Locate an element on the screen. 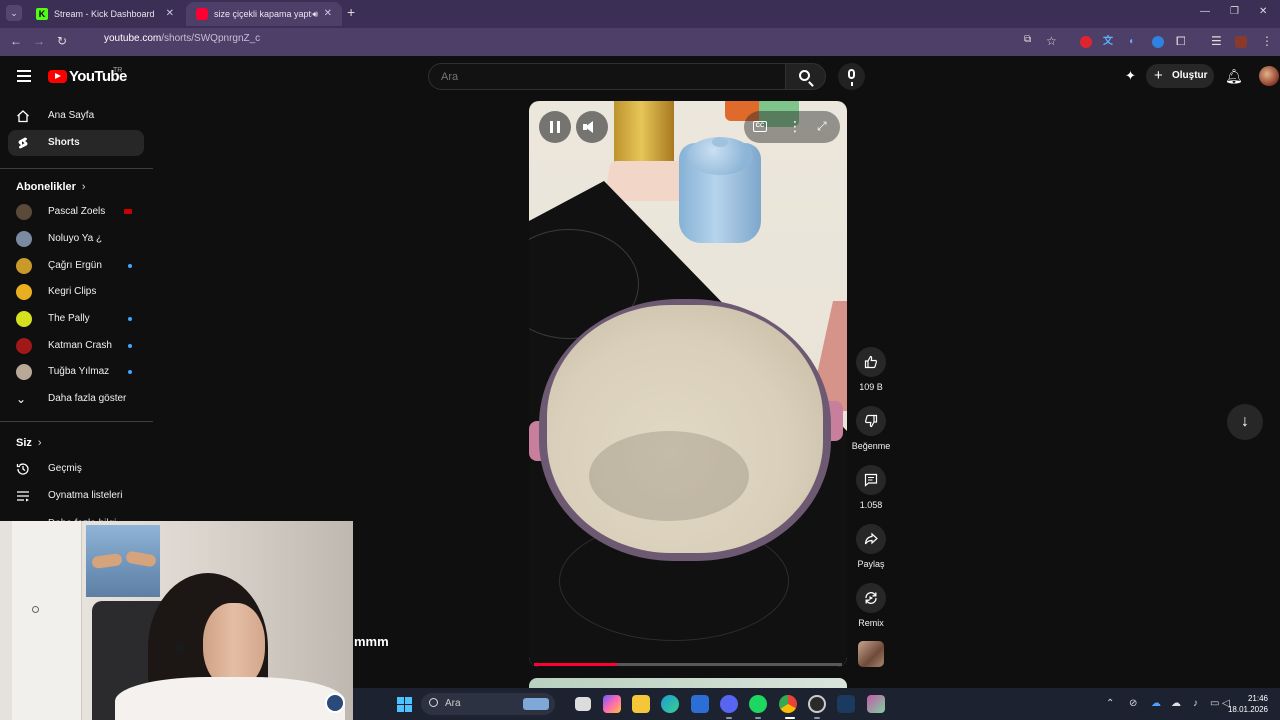 This screenshot has width=1280, height=720. reload-icon: ↻ is located at coordinates (62, 41).